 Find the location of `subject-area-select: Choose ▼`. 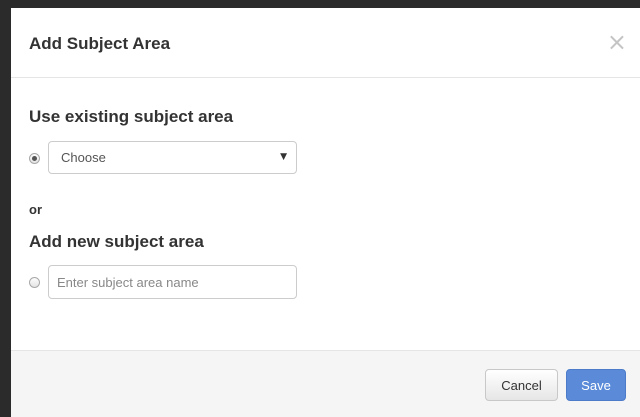

subject-area-select: Choose ▼ is located at coordinates (172, 157).